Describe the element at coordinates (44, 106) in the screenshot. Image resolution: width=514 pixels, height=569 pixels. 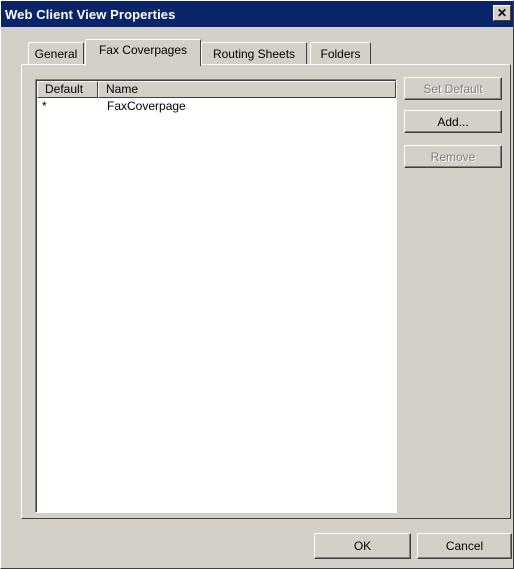
I see `default-marker: *` at that location.